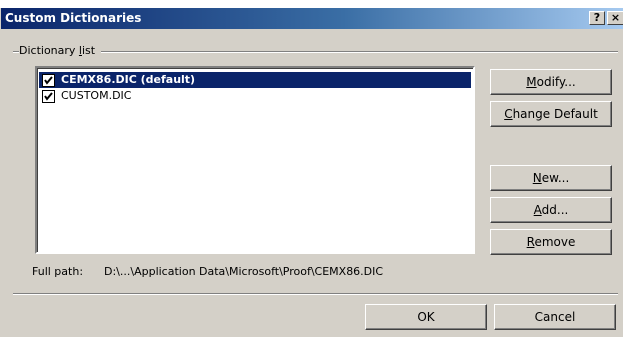 This screenshot has width=623, height=337. Describe the element at coordinates (555, 317) in the screenshot. I see `cancel-button: Cancel` at that location.